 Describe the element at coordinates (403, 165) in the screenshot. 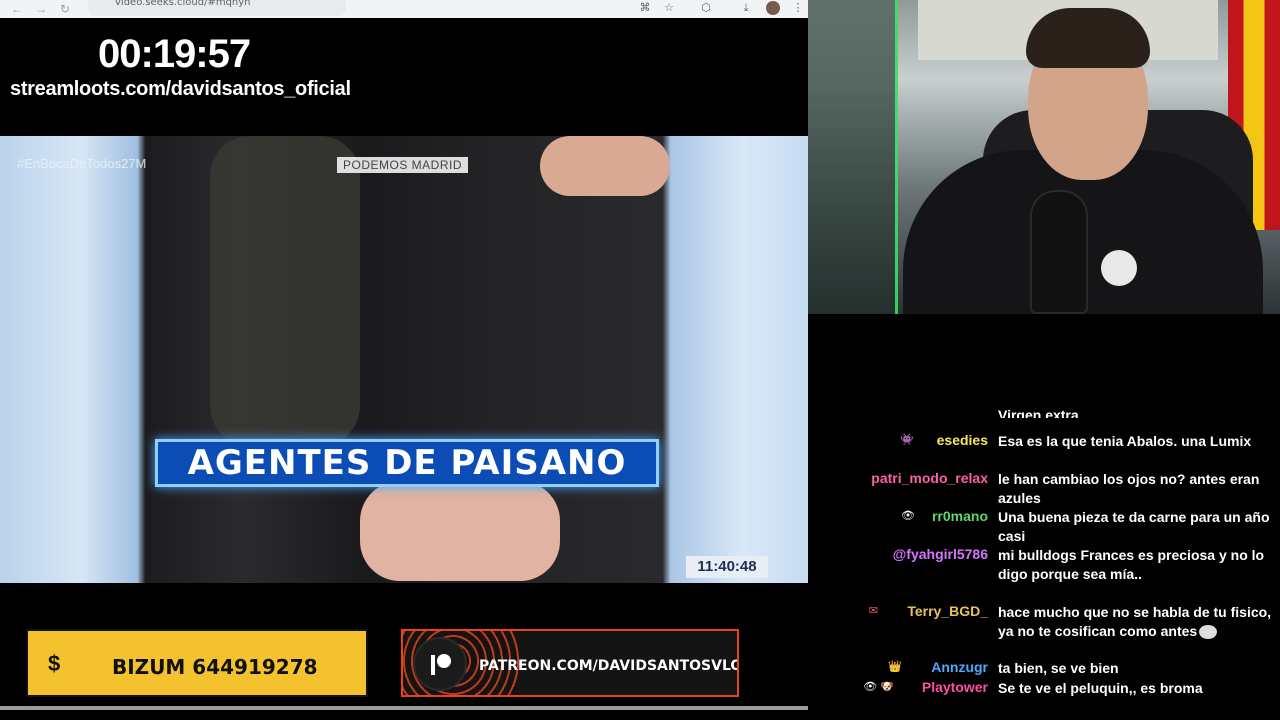

I see `clip-channel-tag: PODEMOS MADRID` at that location.